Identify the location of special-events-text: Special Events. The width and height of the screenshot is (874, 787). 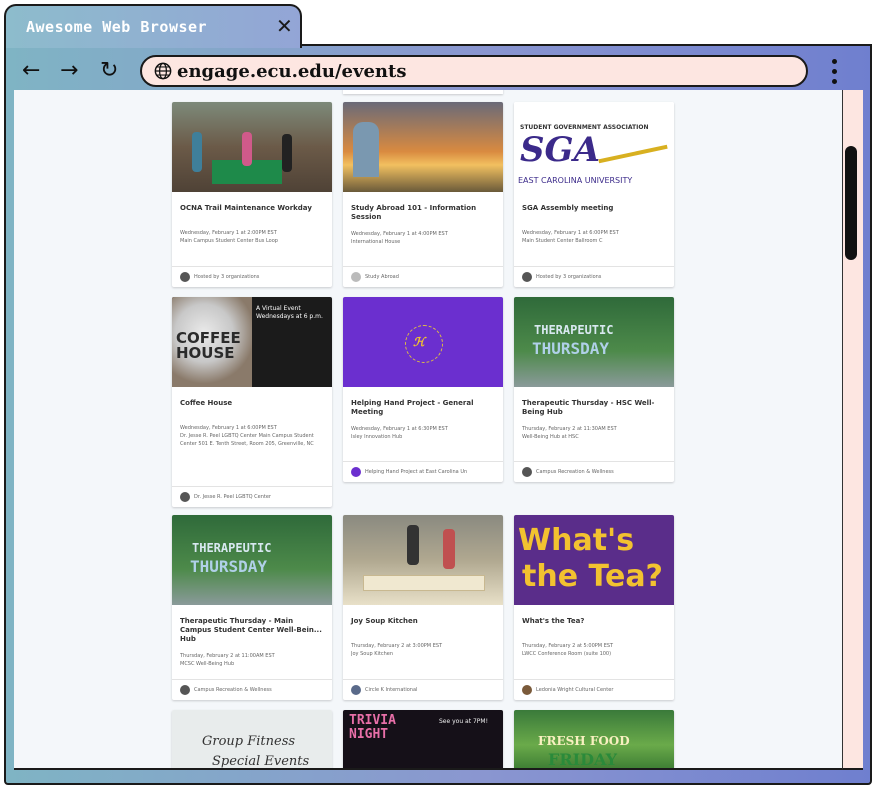
(261, 761).